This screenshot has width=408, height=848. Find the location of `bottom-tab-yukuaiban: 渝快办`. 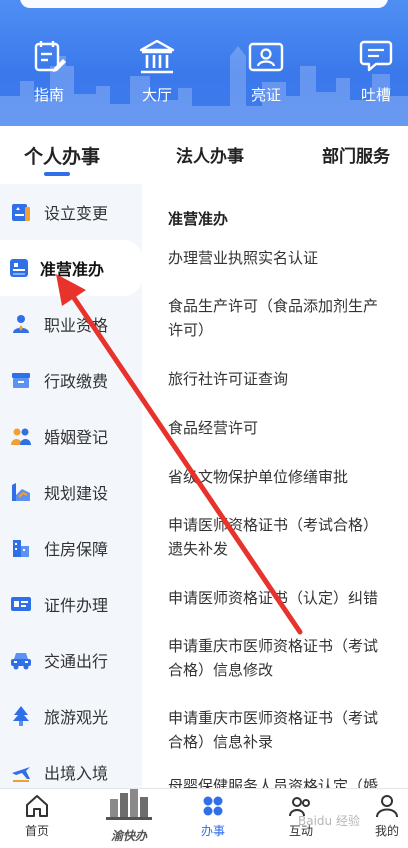

bottom-tab-yukuaiban: 渝快办 is located at coordinates (129, 815).